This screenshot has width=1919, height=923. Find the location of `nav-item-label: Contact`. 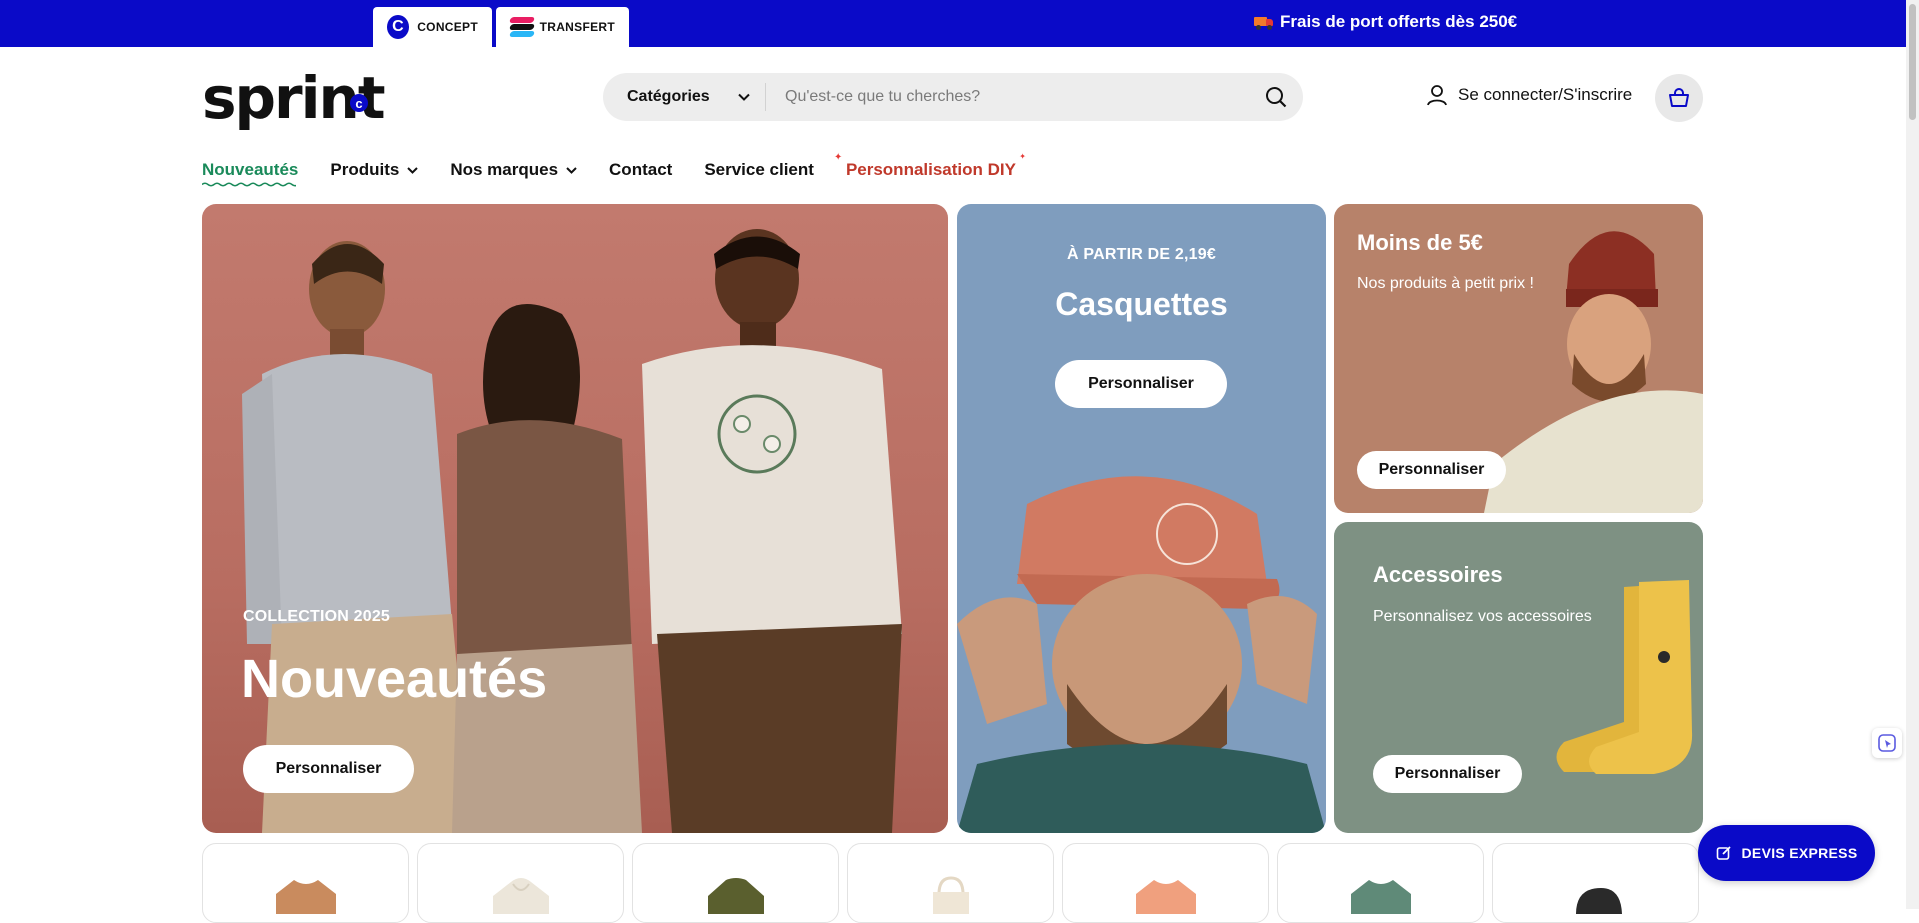

nav-item-label: Contact is located at coordinates (641, 169).